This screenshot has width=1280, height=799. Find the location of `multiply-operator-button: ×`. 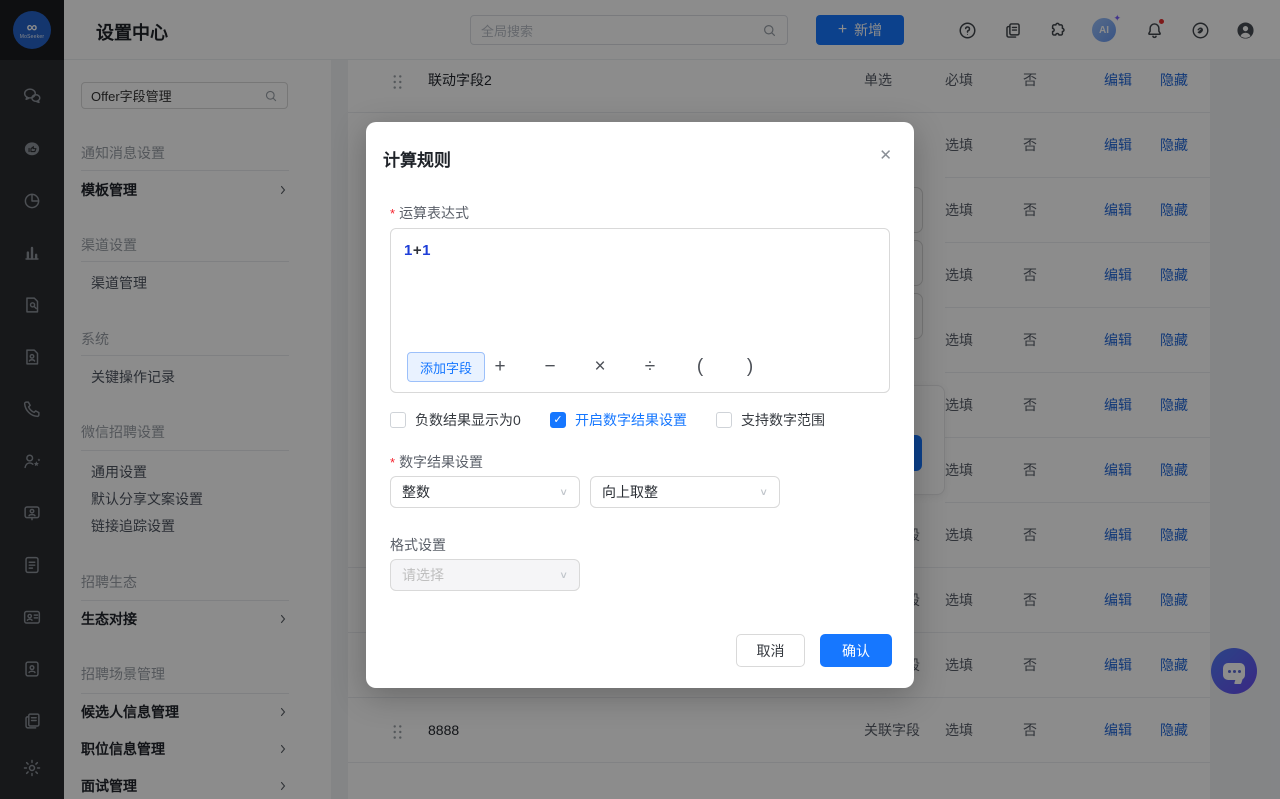

multiply-operator-button: × is located at coordinates (600, 367).